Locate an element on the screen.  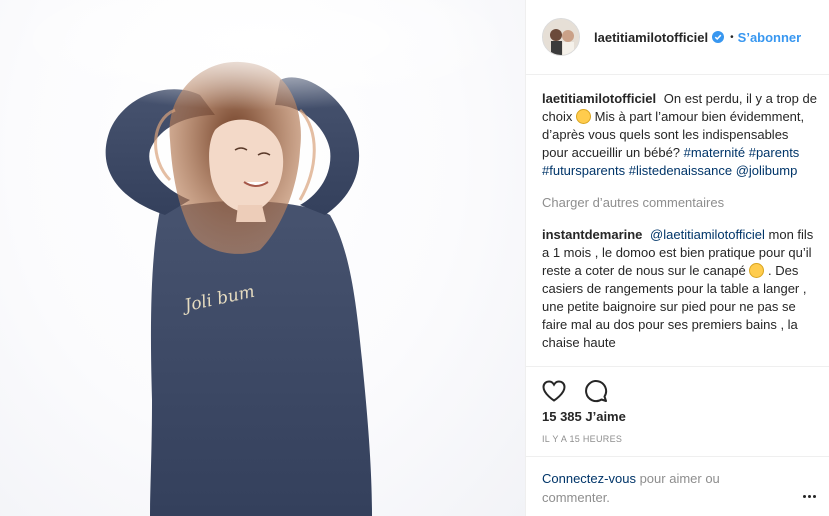
avatar is located at coordinates (561, 37).